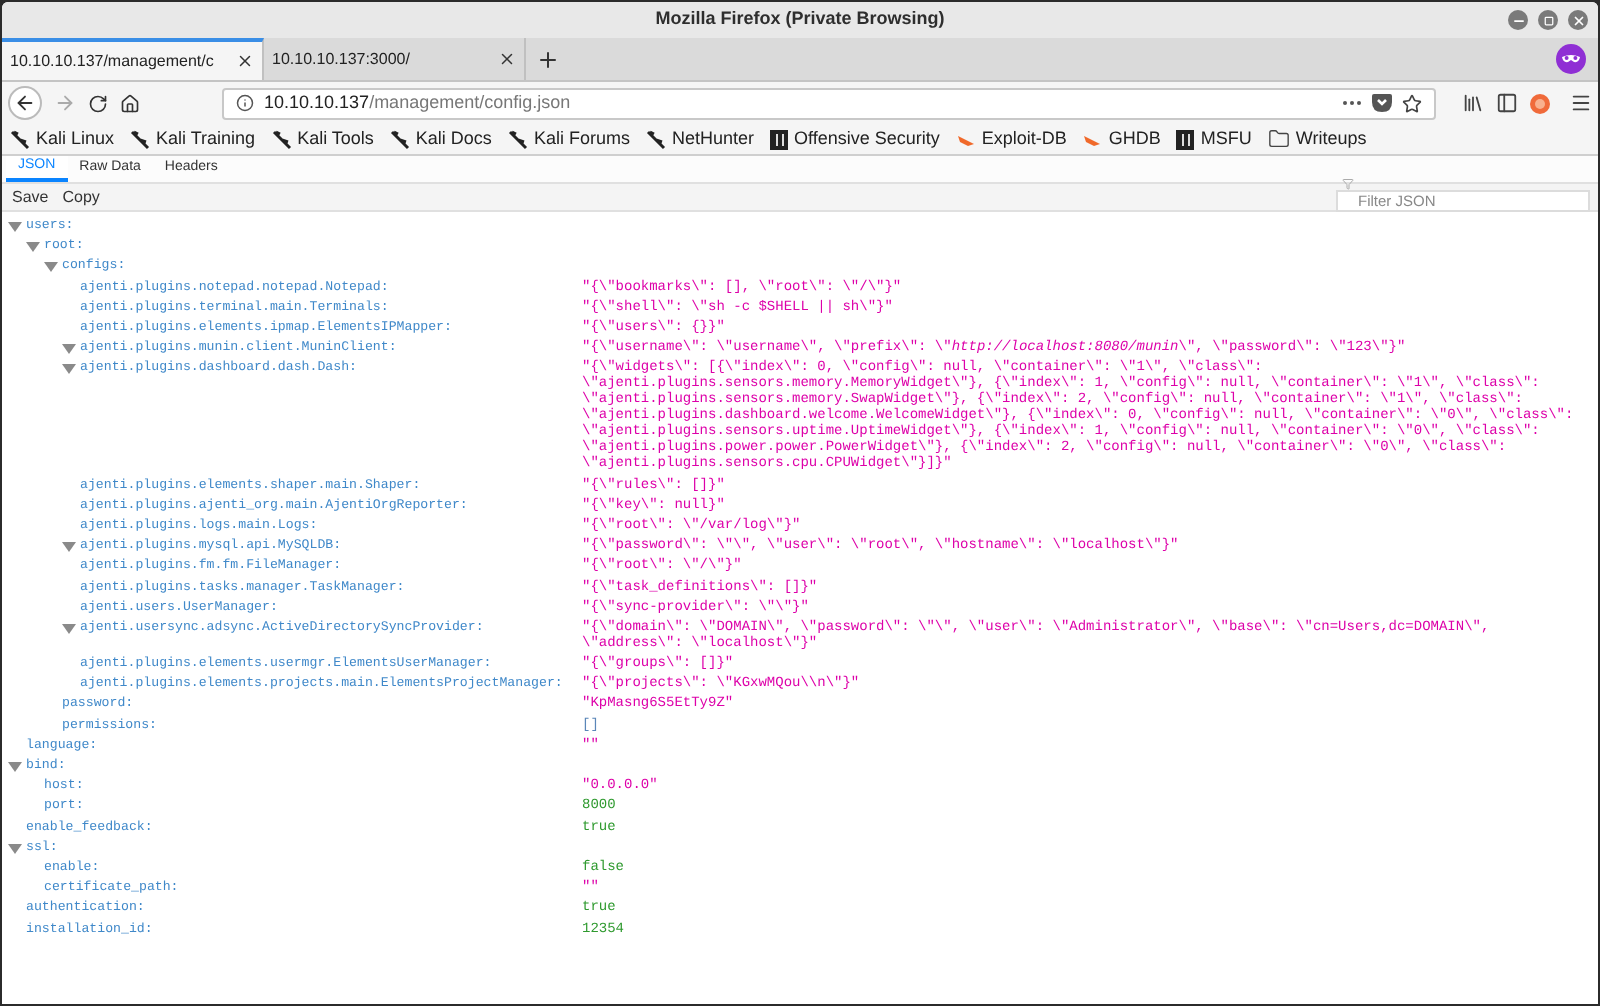 The height and width of the screenshot is (1006, 1600). I want to click on maximize-icon, so click(1548, 20).